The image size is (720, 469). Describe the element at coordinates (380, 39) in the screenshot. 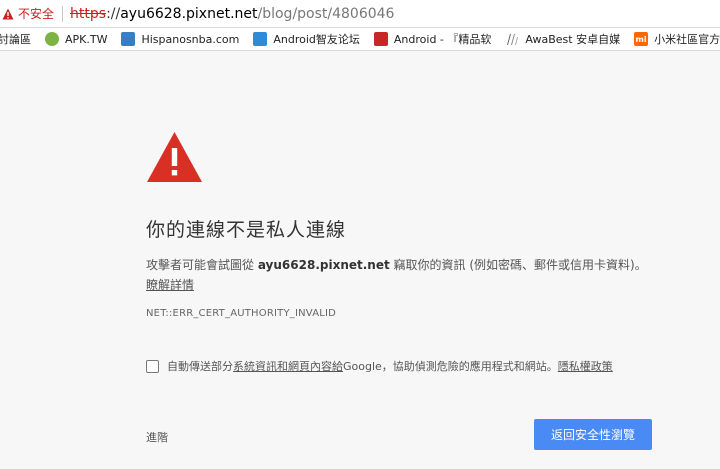

I see `android-app-icon` at that location.